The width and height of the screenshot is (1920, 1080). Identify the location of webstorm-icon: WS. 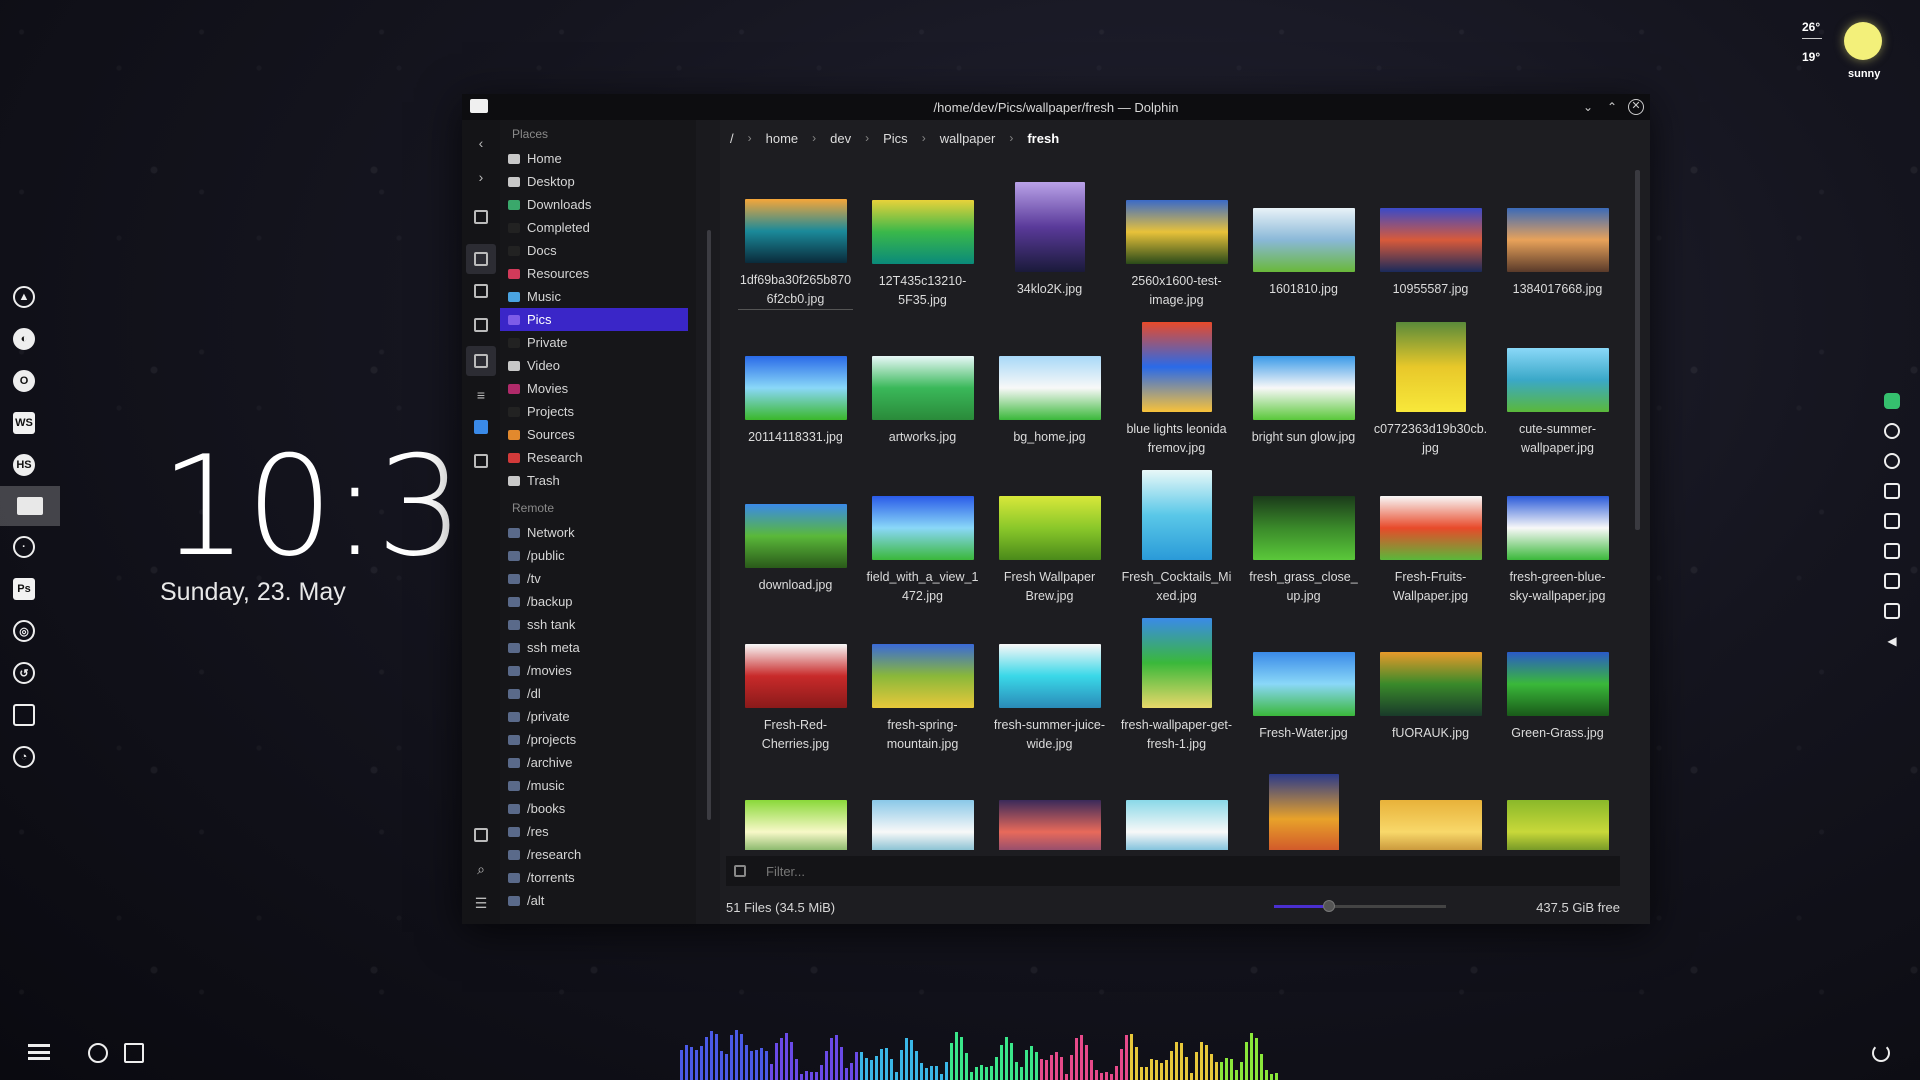
(24, 423).